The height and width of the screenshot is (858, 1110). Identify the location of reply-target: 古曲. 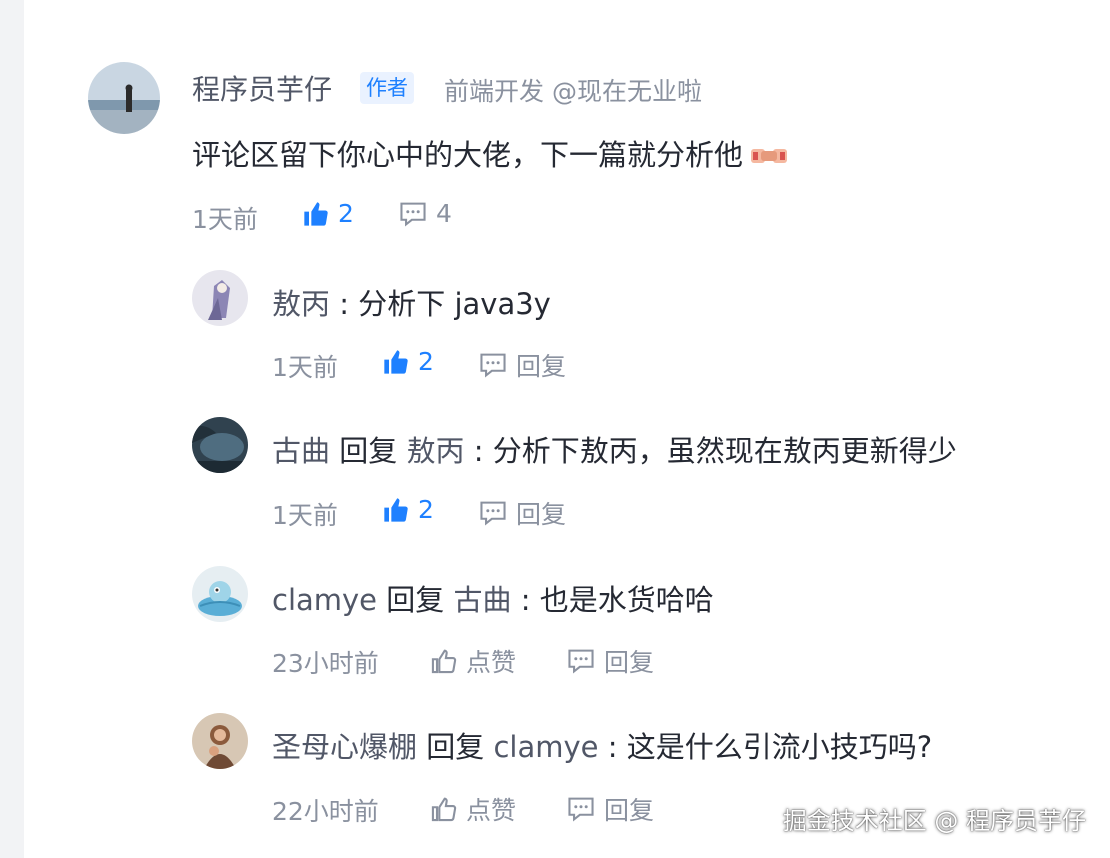
(482, 600).